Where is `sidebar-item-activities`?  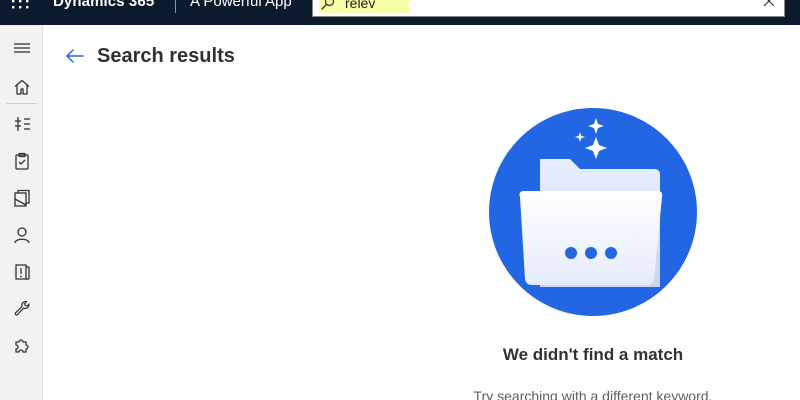
sidebar-item-activities is located at coordinates (21, 161).